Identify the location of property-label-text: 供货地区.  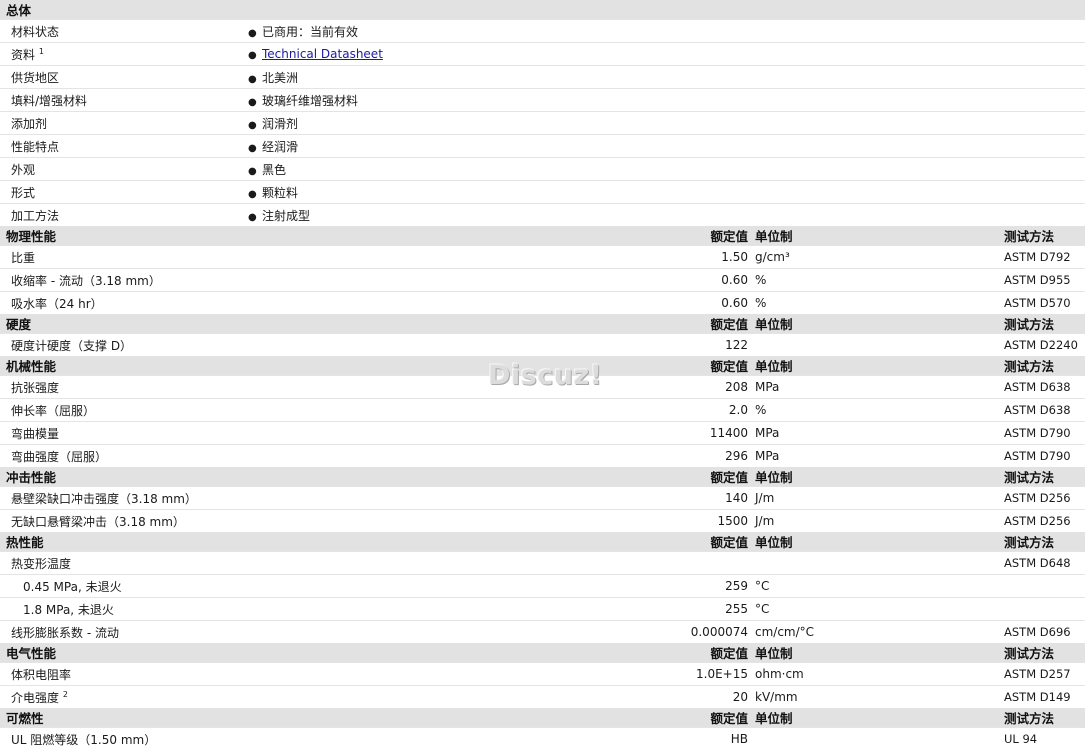
(35, 77).